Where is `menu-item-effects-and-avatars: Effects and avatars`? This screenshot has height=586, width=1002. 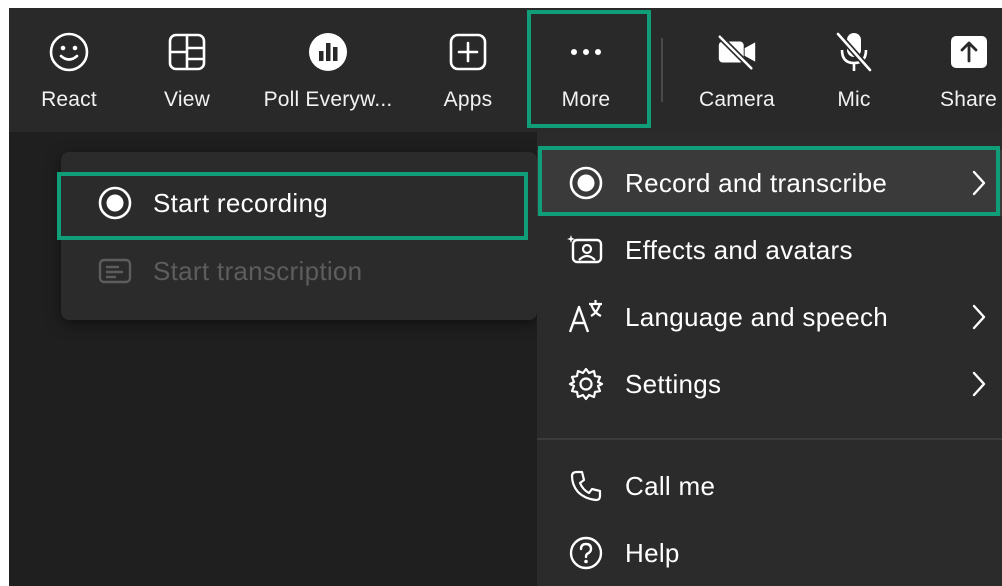
menu-item-effects-and-avatars: Effects and avatars is located at coordinates (769, 250).